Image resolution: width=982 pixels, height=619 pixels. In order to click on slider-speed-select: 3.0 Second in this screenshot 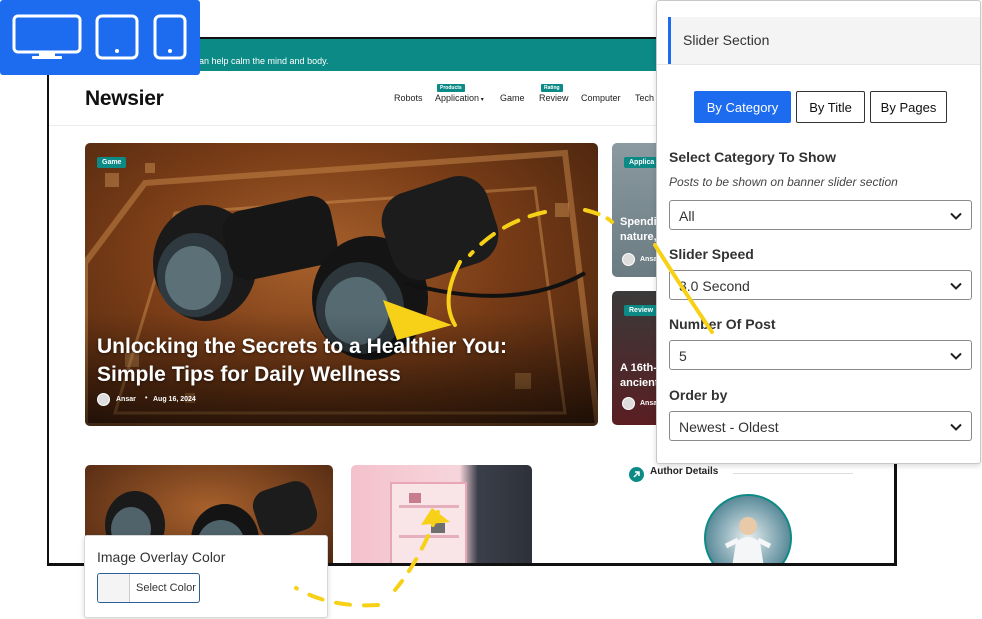, I will do `click(820, 285)`.